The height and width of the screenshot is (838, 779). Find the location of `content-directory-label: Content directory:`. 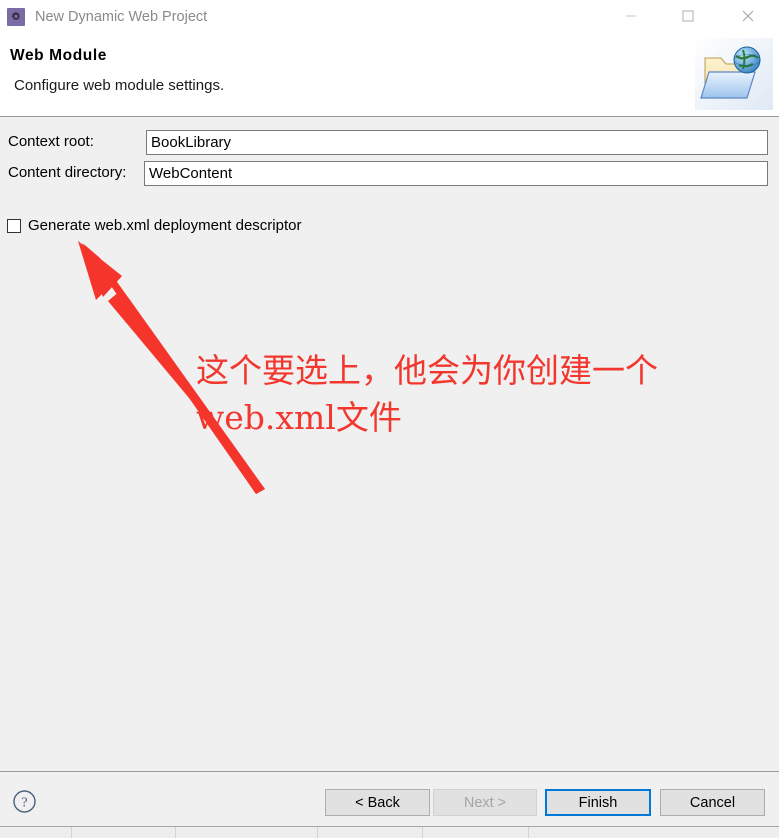

content-directory-label: Content directory: is located at coordinates (67, 172).